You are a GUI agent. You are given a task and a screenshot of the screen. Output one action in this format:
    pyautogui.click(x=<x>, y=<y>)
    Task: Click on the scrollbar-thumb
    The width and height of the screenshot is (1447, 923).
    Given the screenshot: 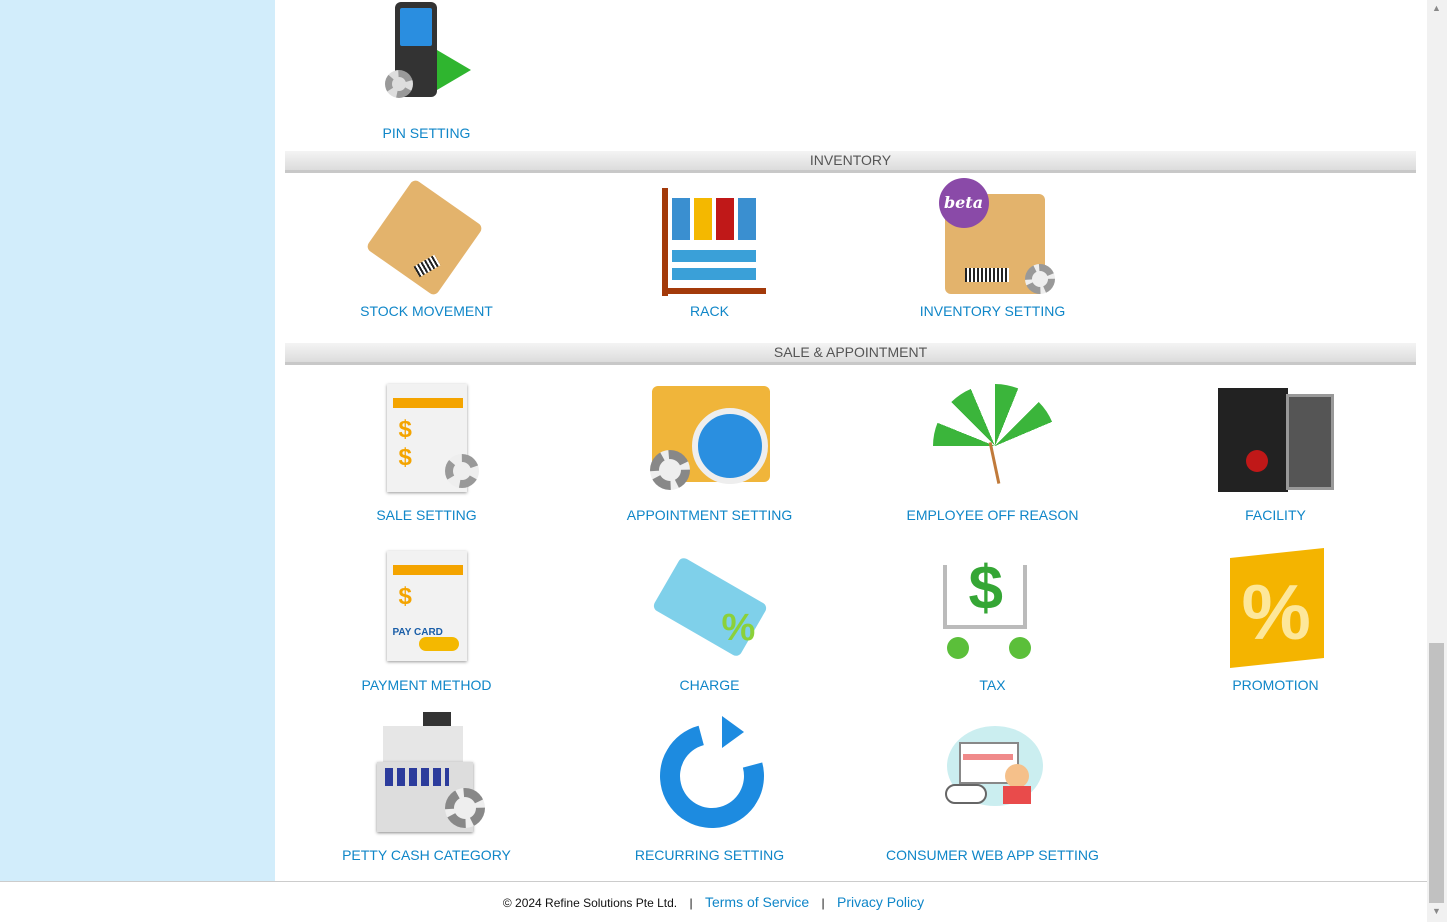 What is the action you would take?
    pyautogui.click(x=1436, y=773)
    